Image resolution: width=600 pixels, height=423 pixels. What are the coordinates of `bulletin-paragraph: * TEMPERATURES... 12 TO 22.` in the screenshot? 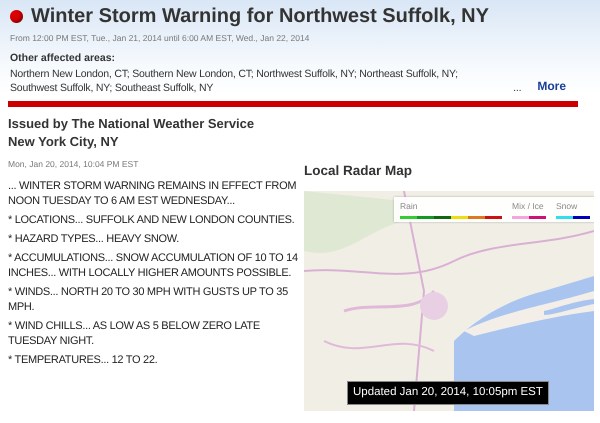 It's located at (83, 360).